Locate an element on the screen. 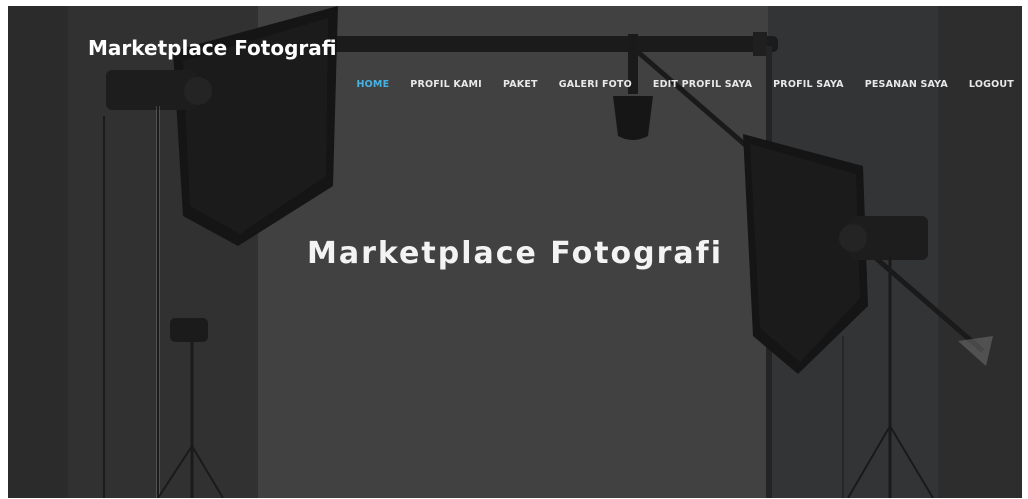  nav-item-paket: PAKET is located at coordinates (520, 84).